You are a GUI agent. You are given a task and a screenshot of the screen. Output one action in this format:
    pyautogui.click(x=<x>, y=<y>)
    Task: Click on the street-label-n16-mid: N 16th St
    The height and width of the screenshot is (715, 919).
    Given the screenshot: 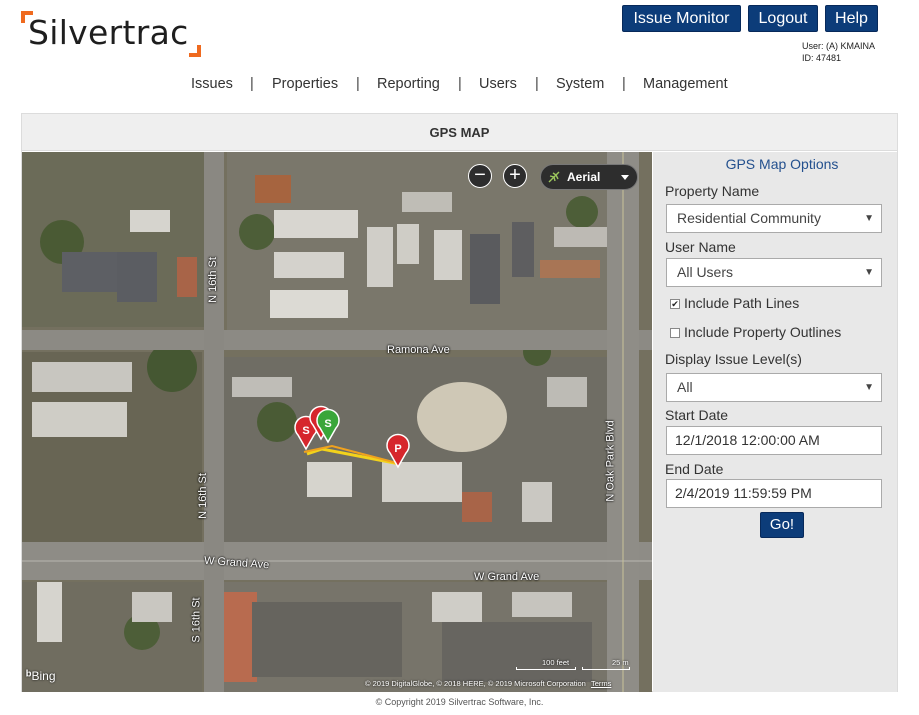 What is the action you would take?
    pyautogui.click(x=202, y=496)
    